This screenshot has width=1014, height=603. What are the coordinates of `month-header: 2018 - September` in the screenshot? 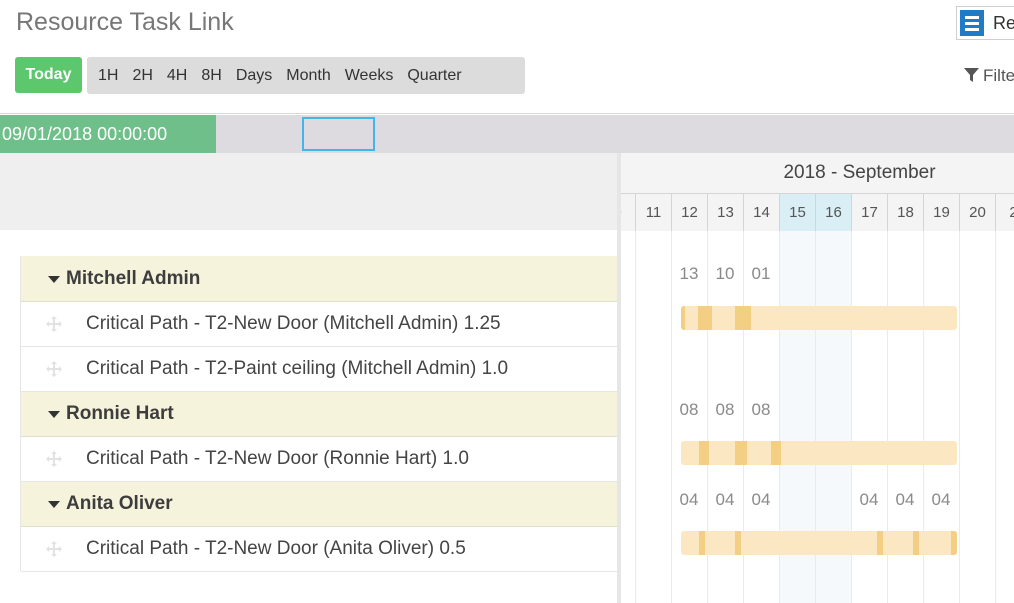 It's located at (817, 173).